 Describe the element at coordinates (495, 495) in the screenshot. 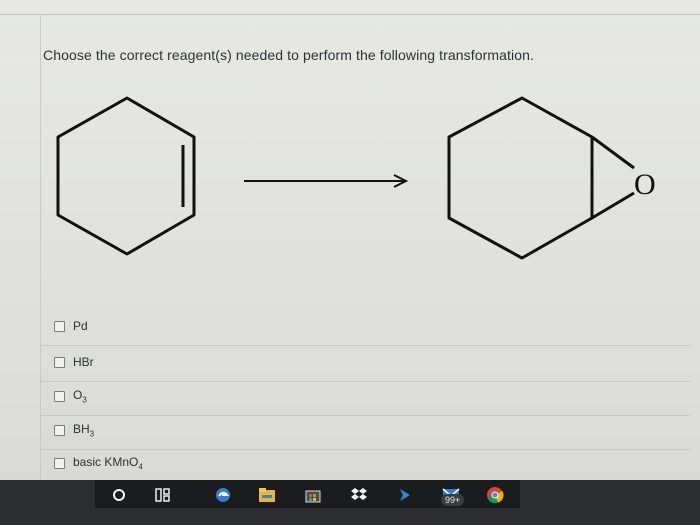

I see `chrome-icon` at that location.